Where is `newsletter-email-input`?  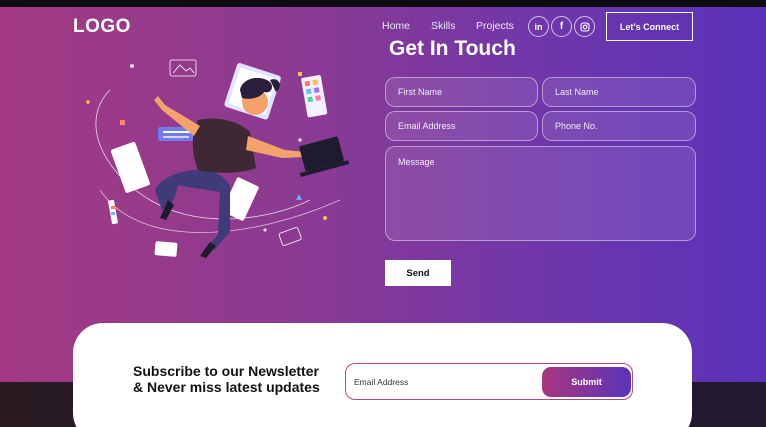
newsletter-email-input is located at coordinates (444, 382).